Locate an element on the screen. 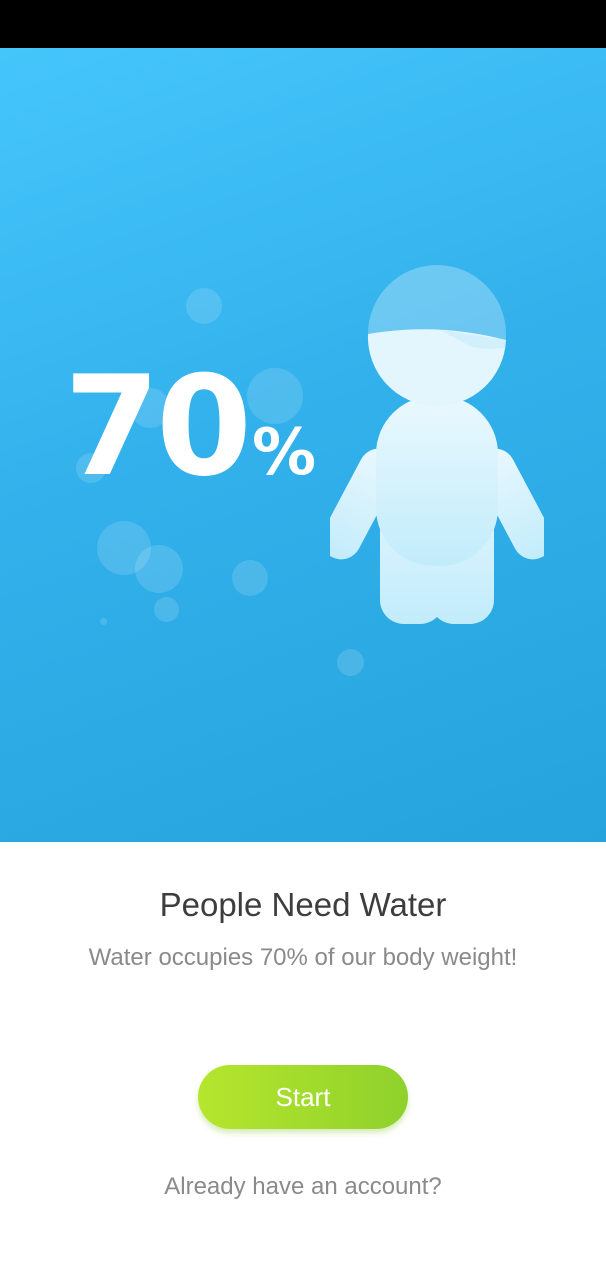 The width and height of the screenshot is (606, 1280). percent-display: 70% is located at coordinates (190, 427).